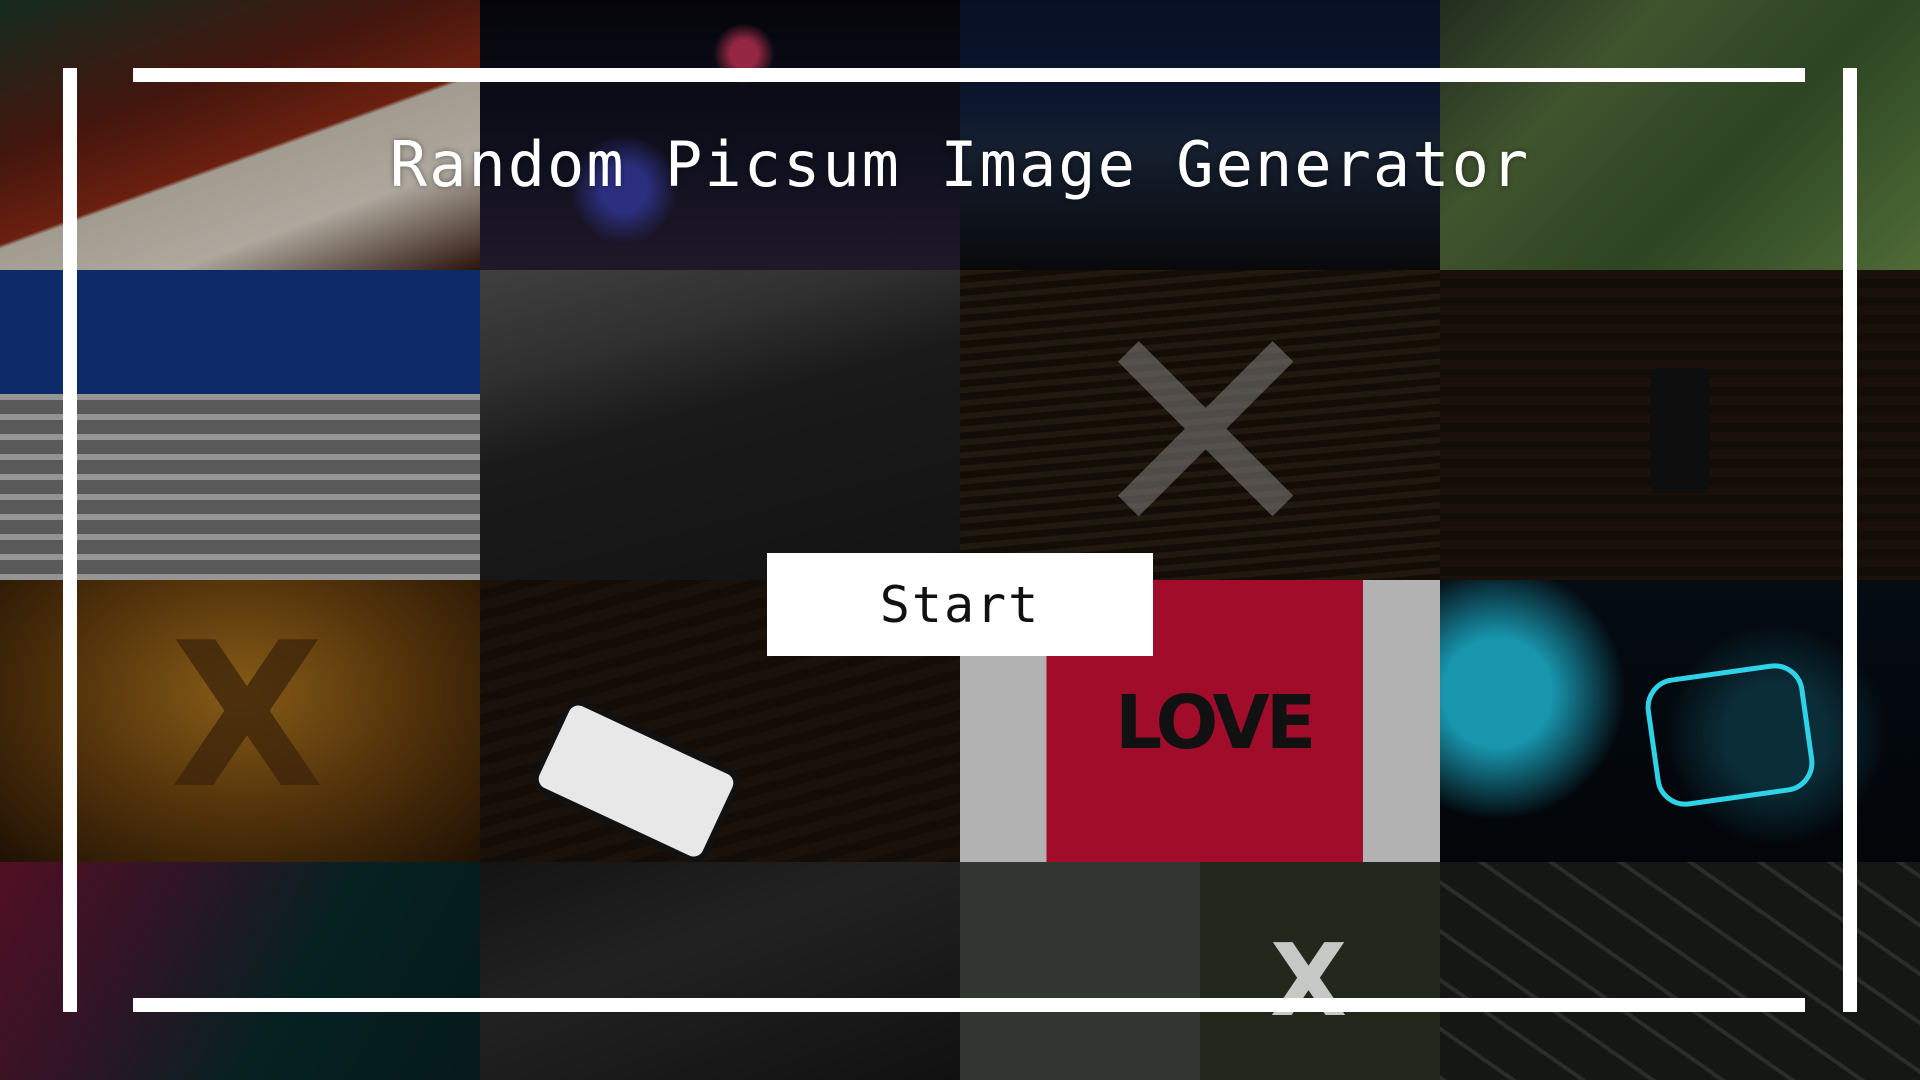 The image size is (1920, 1080). I want to click on frame-right-border, so click(1850, 540).